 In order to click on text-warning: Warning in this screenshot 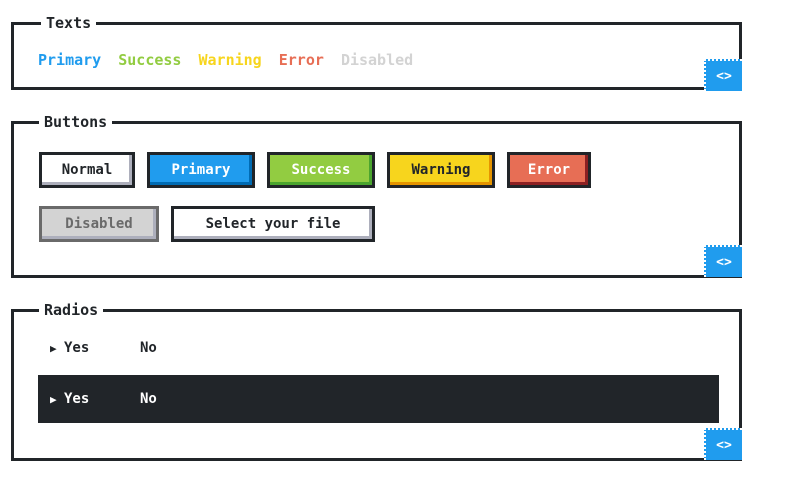, I will do `click(230, 60)`.